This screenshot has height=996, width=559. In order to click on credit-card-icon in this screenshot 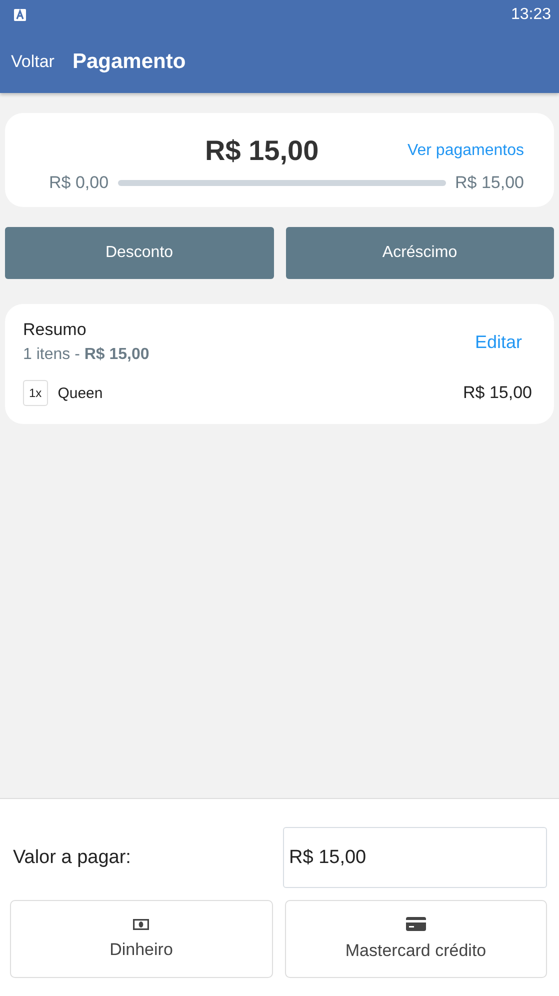, I will do `click(416, 924)`.